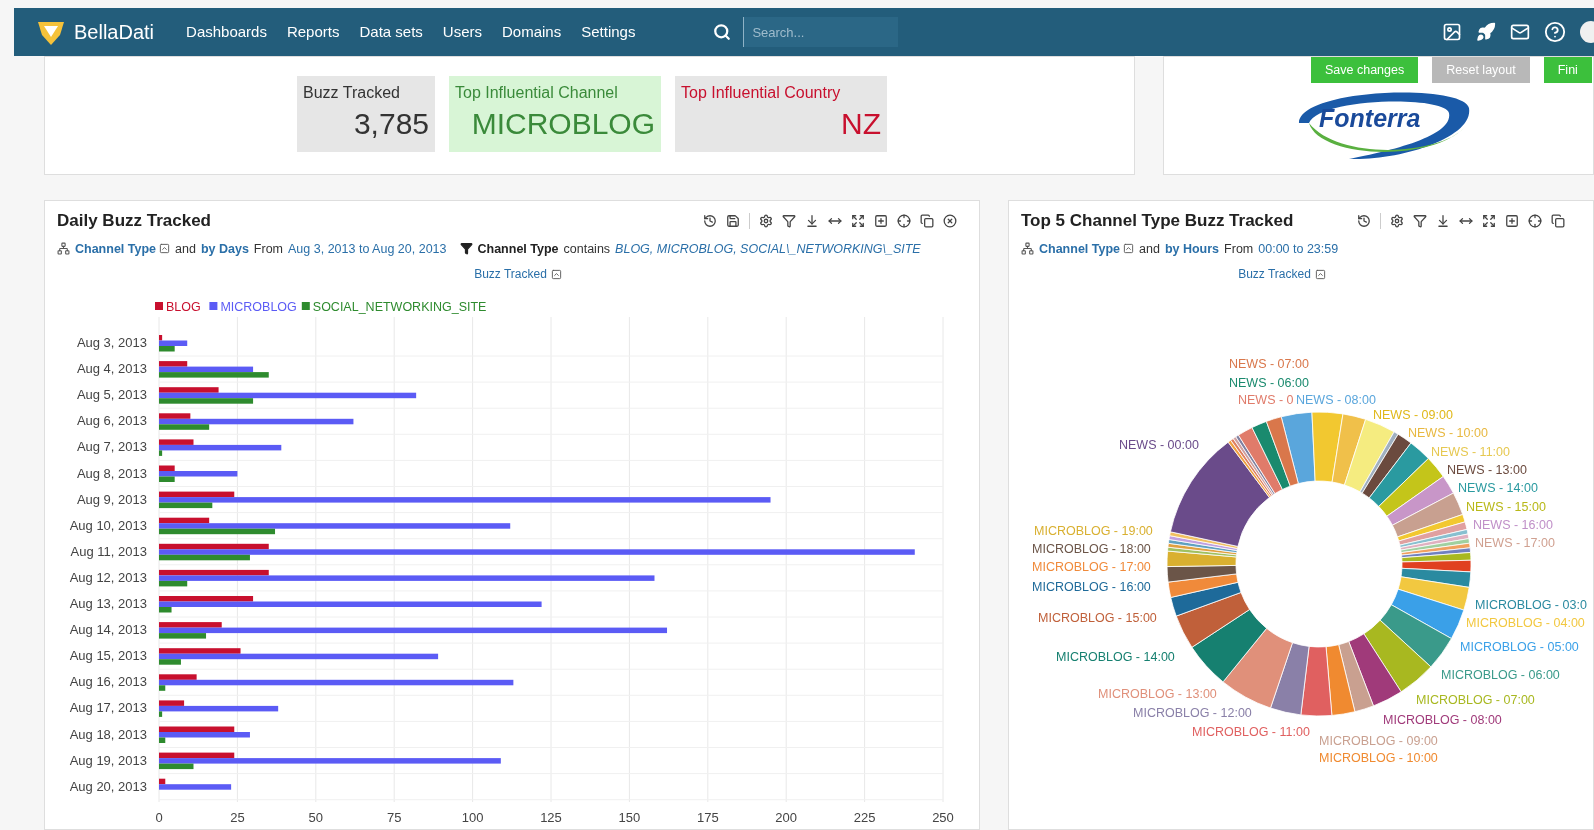 The width and height of the screenshot is (1594, 830). What do you see at coordinates (707, 818) in the screenshot?
I see `axis-tick-label: 175` at bounding box center [707, 818].